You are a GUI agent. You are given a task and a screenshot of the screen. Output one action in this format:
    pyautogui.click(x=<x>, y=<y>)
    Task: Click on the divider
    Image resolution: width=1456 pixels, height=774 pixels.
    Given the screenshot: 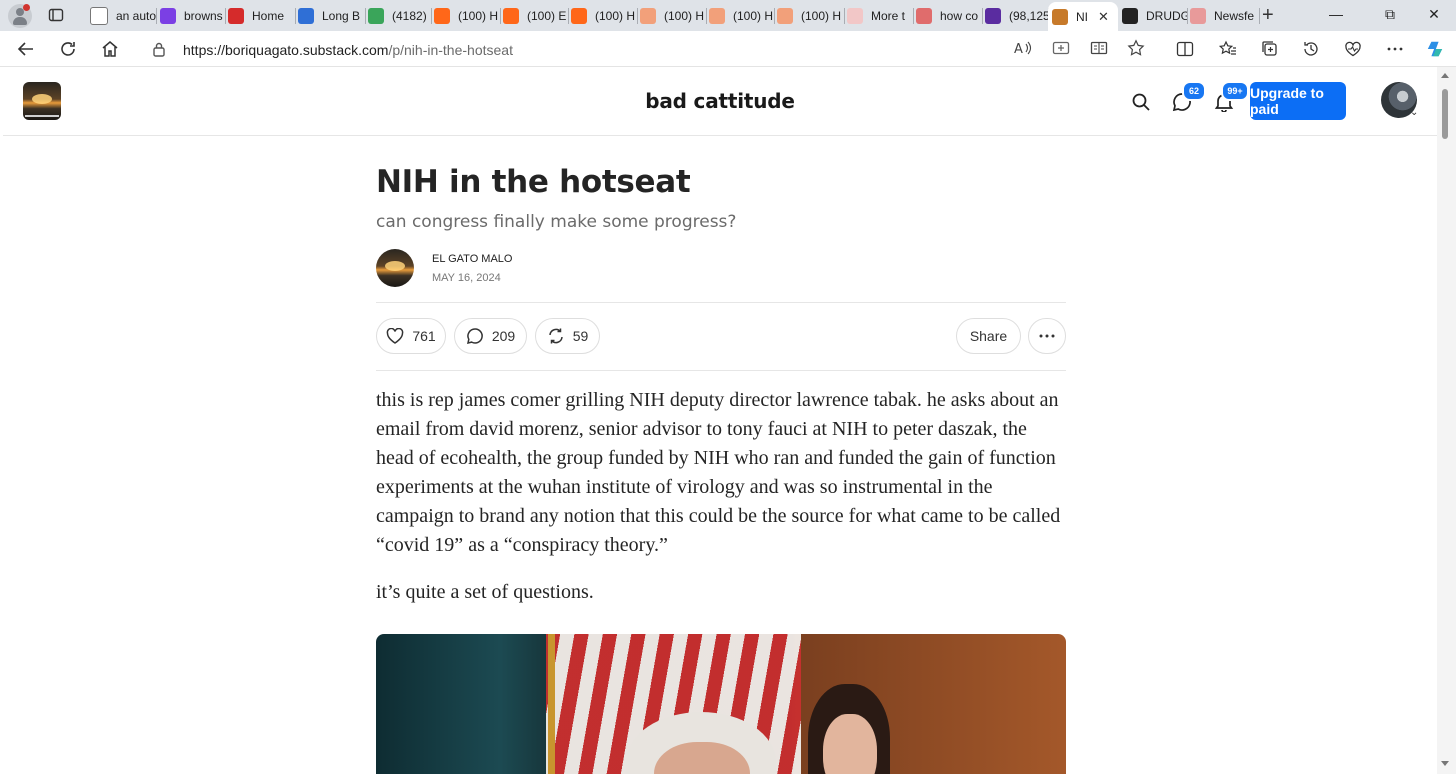 What is the action you would take?
    pyautogui.click(x=721, y=302)
    